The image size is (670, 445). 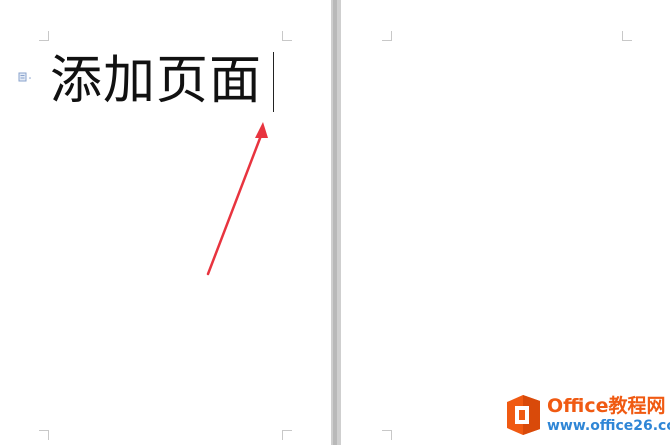 I want to click on watermark-title: Office教程网, so click(x=606, y=406).